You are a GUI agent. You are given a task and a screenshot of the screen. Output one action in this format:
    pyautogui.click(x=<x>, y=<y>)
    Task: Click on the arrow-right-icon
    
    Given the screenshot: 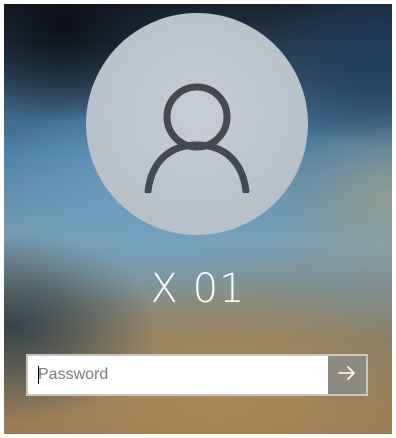 What is the action you would take?
    pyautogui.click(x=347, y=375)
    